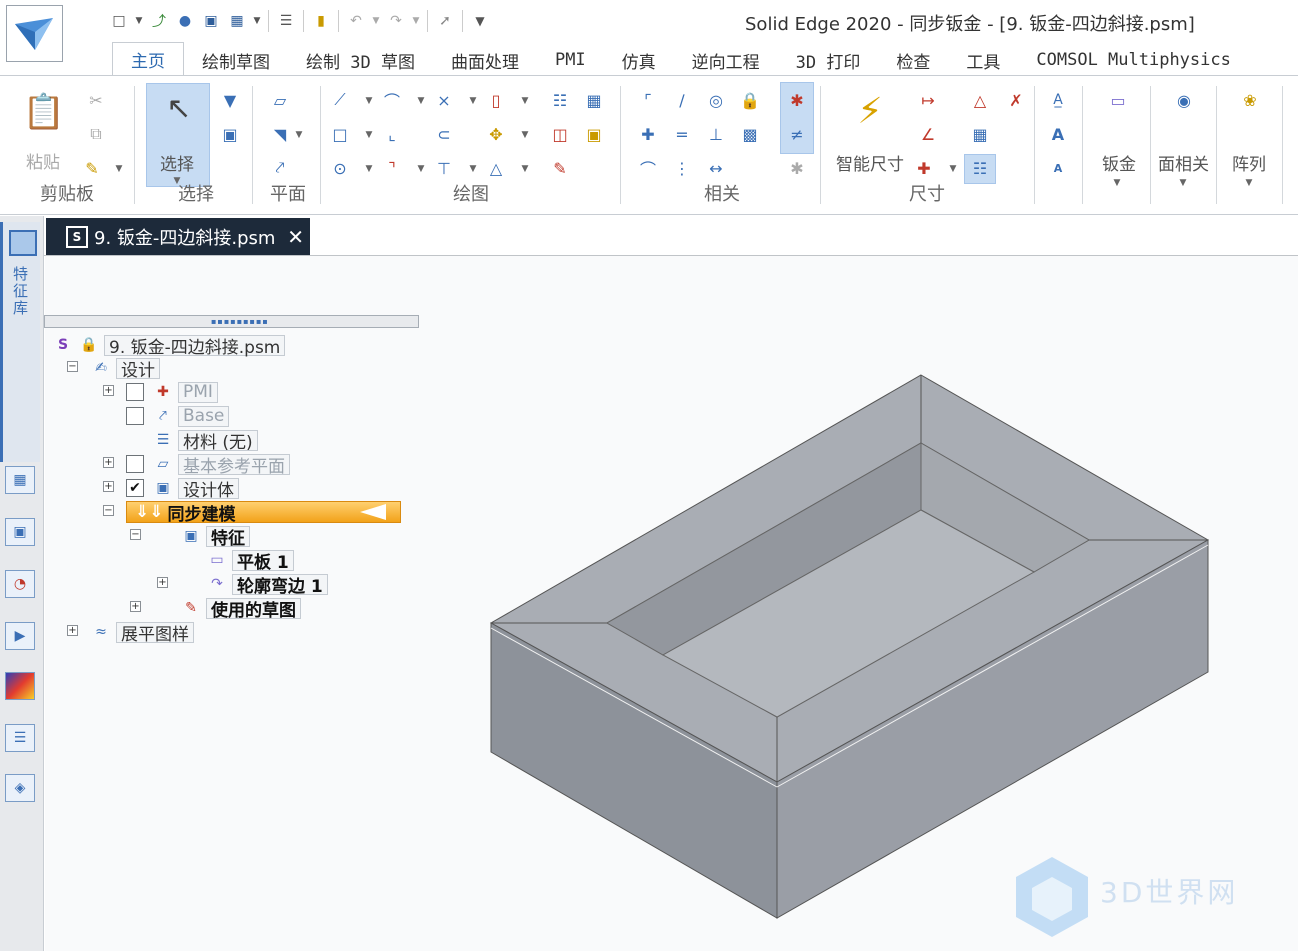  Describe the element at coordinates (20, 584) in the screenshot. I see `simulation-icon: ◔` at that location.